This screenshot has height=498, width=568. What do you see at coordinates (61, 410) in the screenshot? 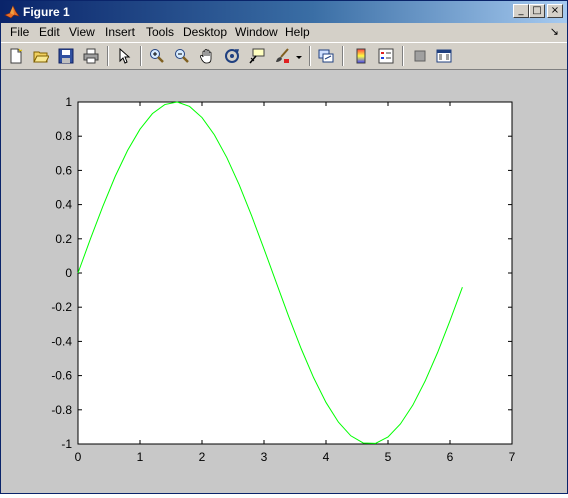
I see `y-tick-label: -0.8` at bounding box center [61, 410].